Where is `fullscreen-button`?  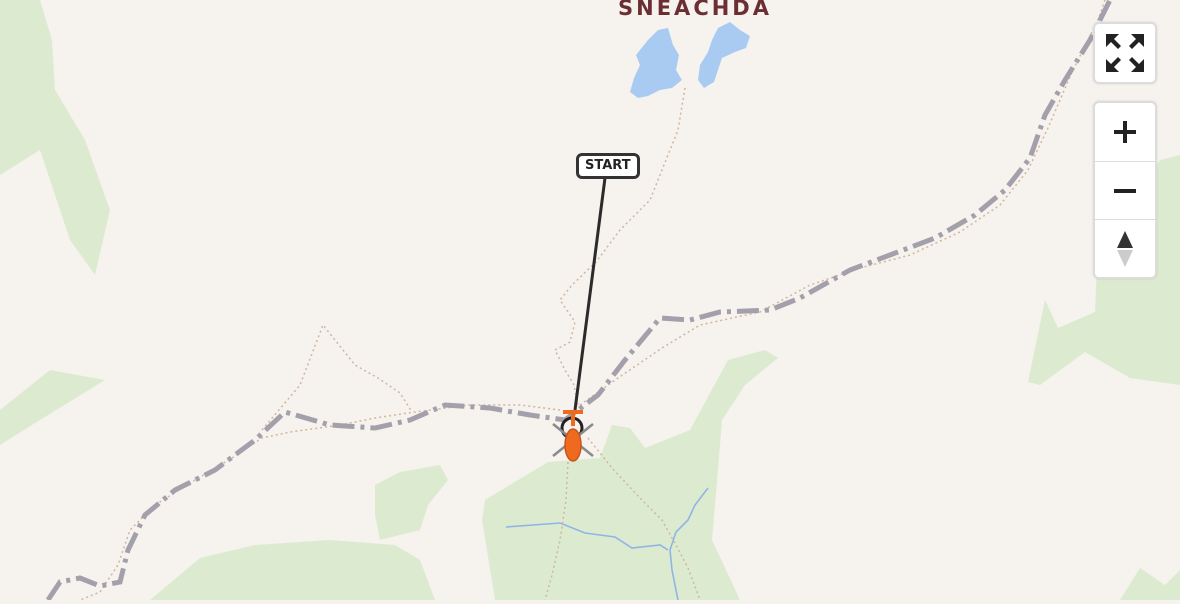 fullscreen-button is located at coordinates (1125, 53).